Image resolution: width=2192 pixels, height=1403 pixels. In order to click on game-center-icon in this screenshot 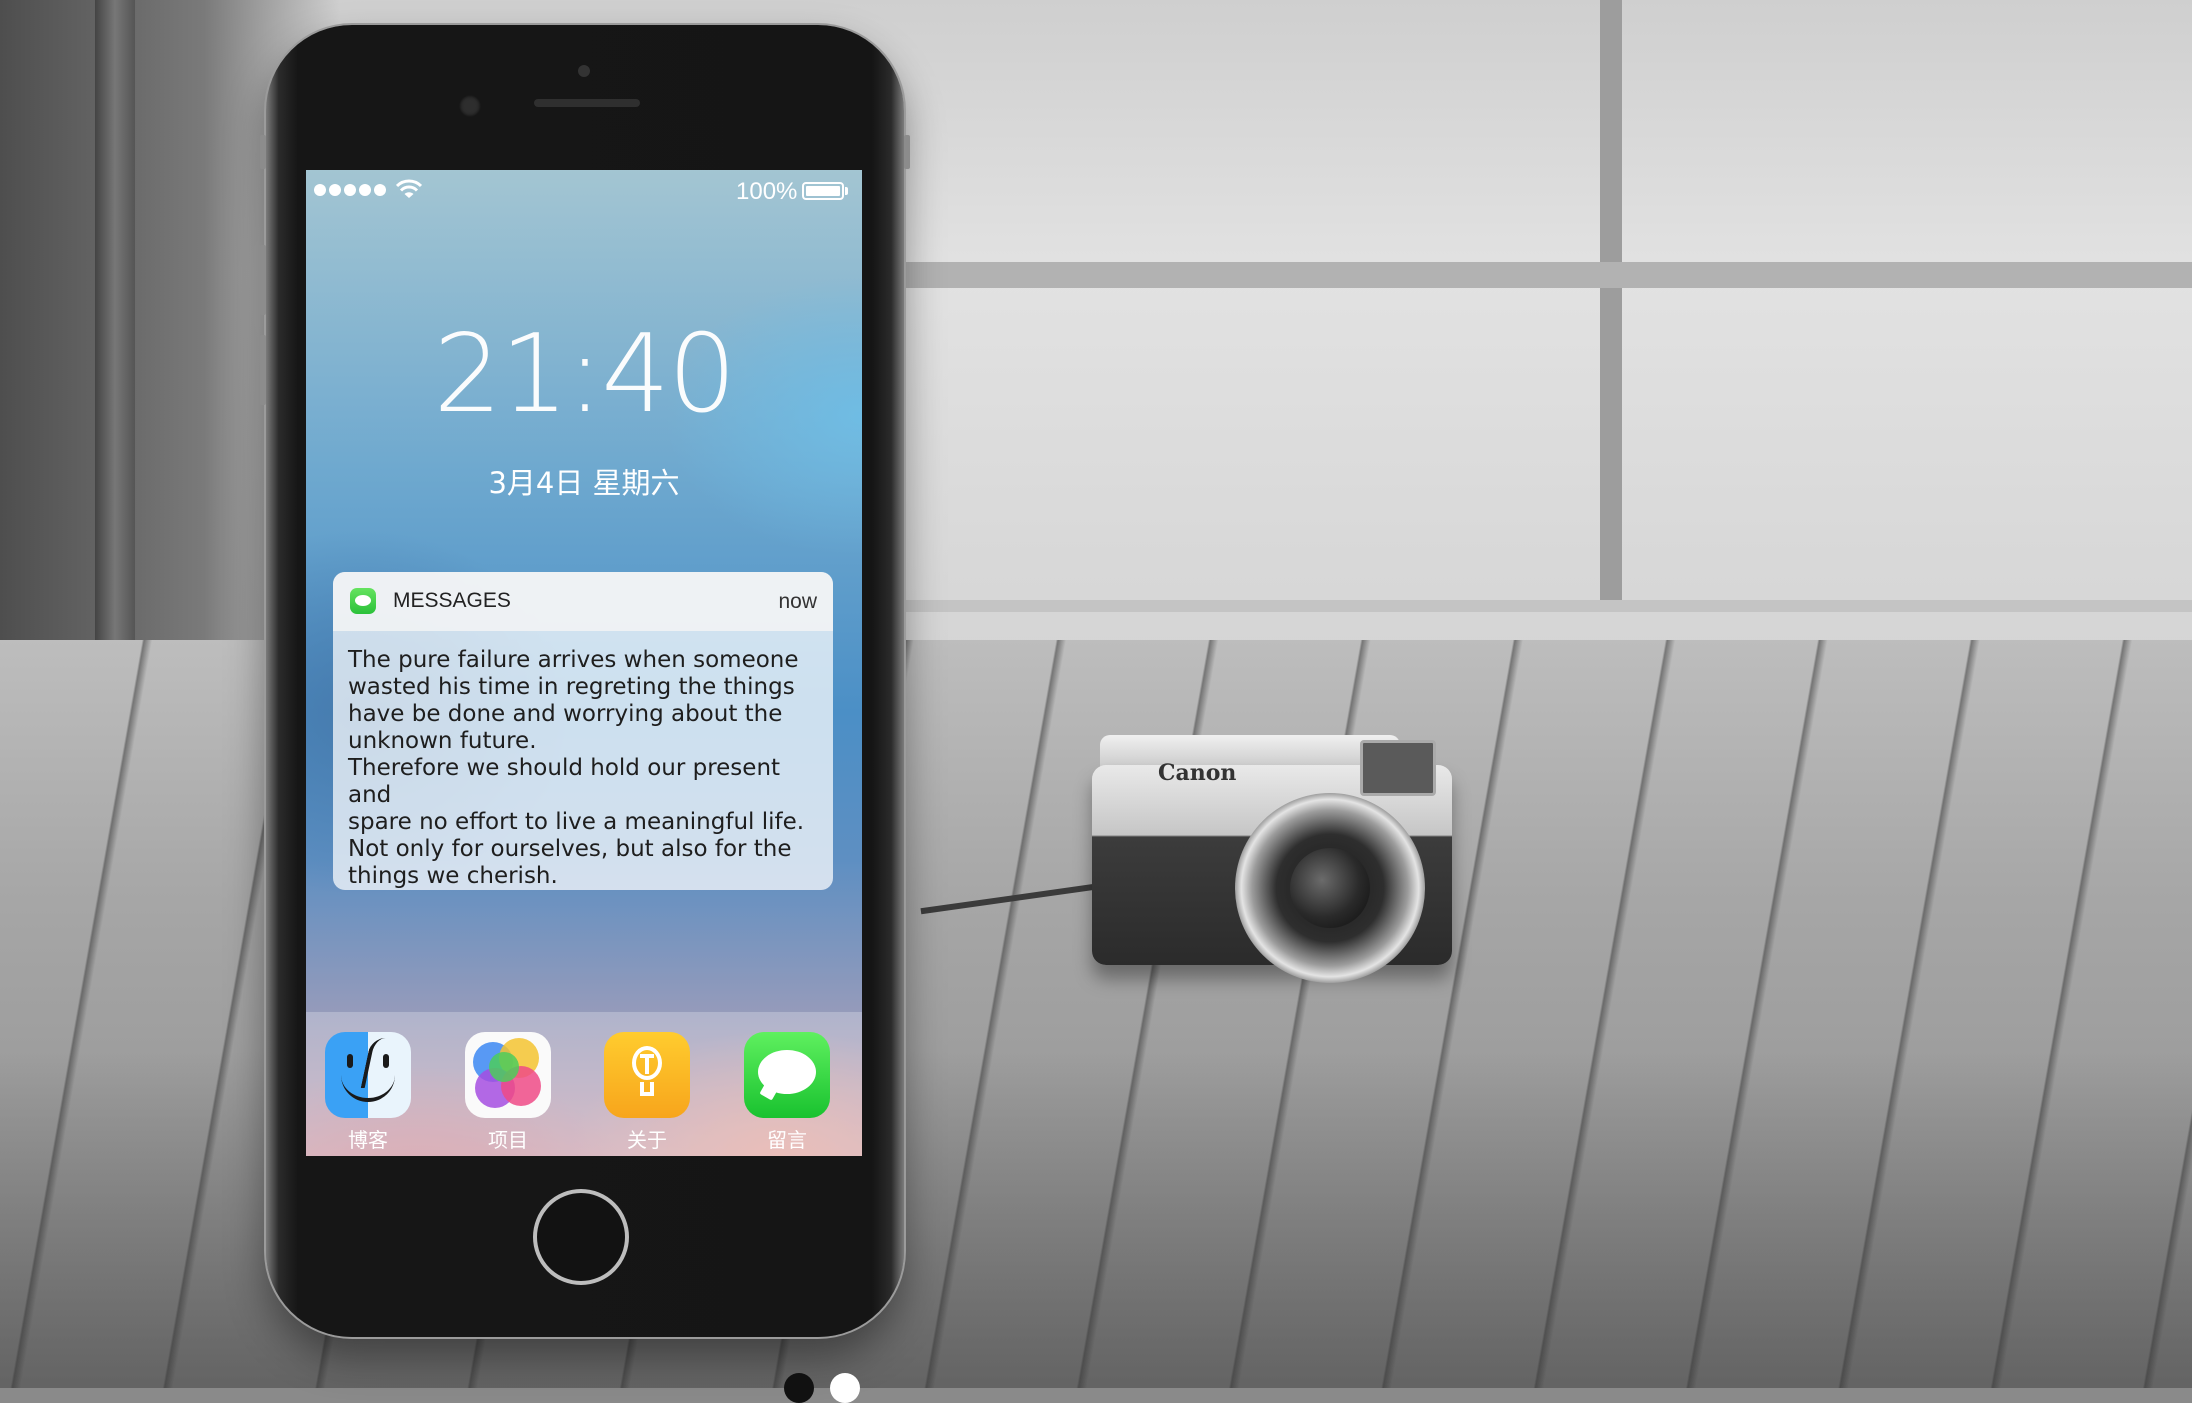, I will do `click(508, 1075)`.